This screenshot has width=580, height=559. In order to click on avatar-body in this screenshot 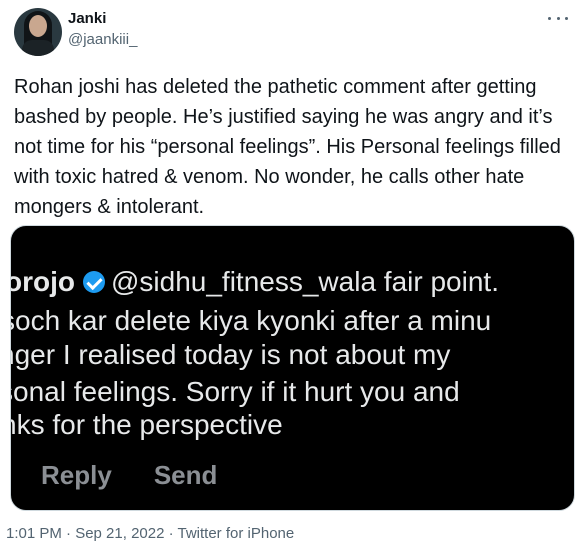, I will do `click(38, 48)`.